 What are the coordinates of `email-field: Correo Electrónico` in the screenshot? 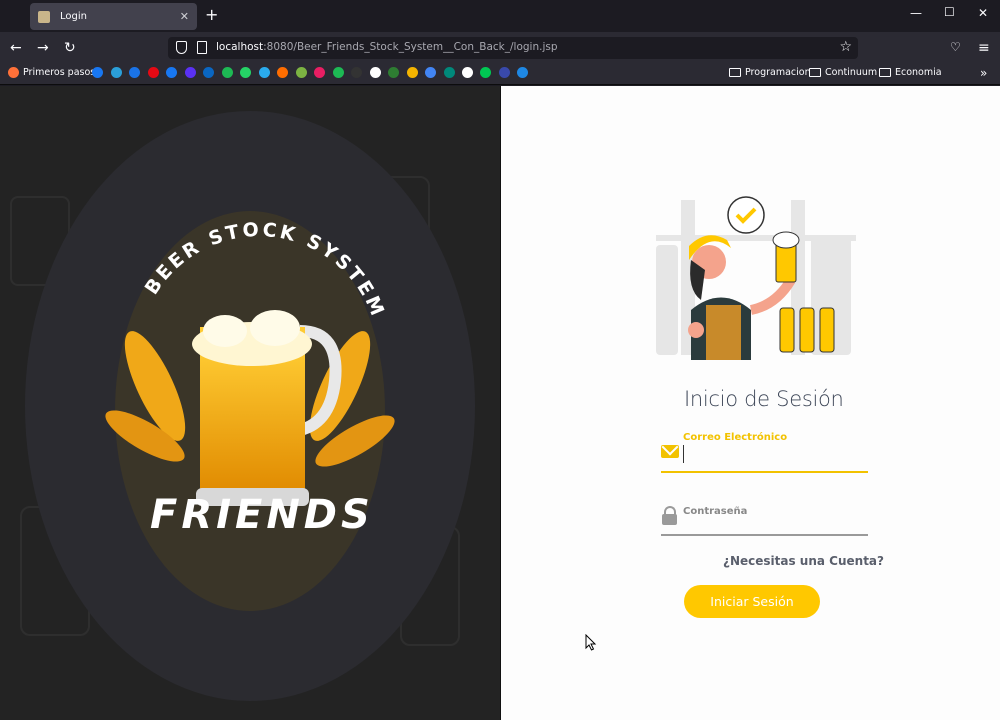 It's located at (764, 452).